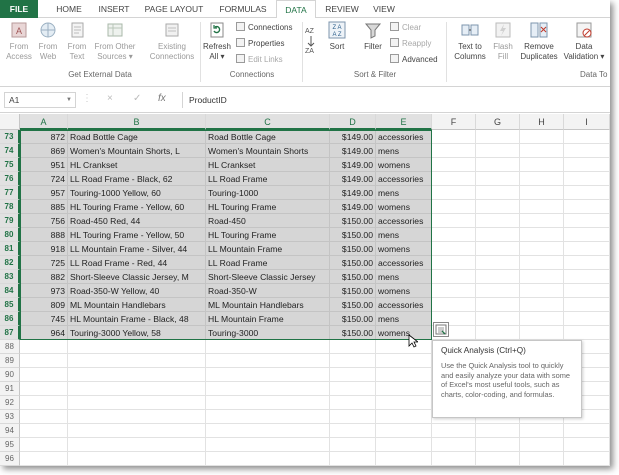 The height and width of the screenshot is (475, 619). Describe the element at coordinates (10, 221) in the screenshot. I see `row-header: 79` at that location.